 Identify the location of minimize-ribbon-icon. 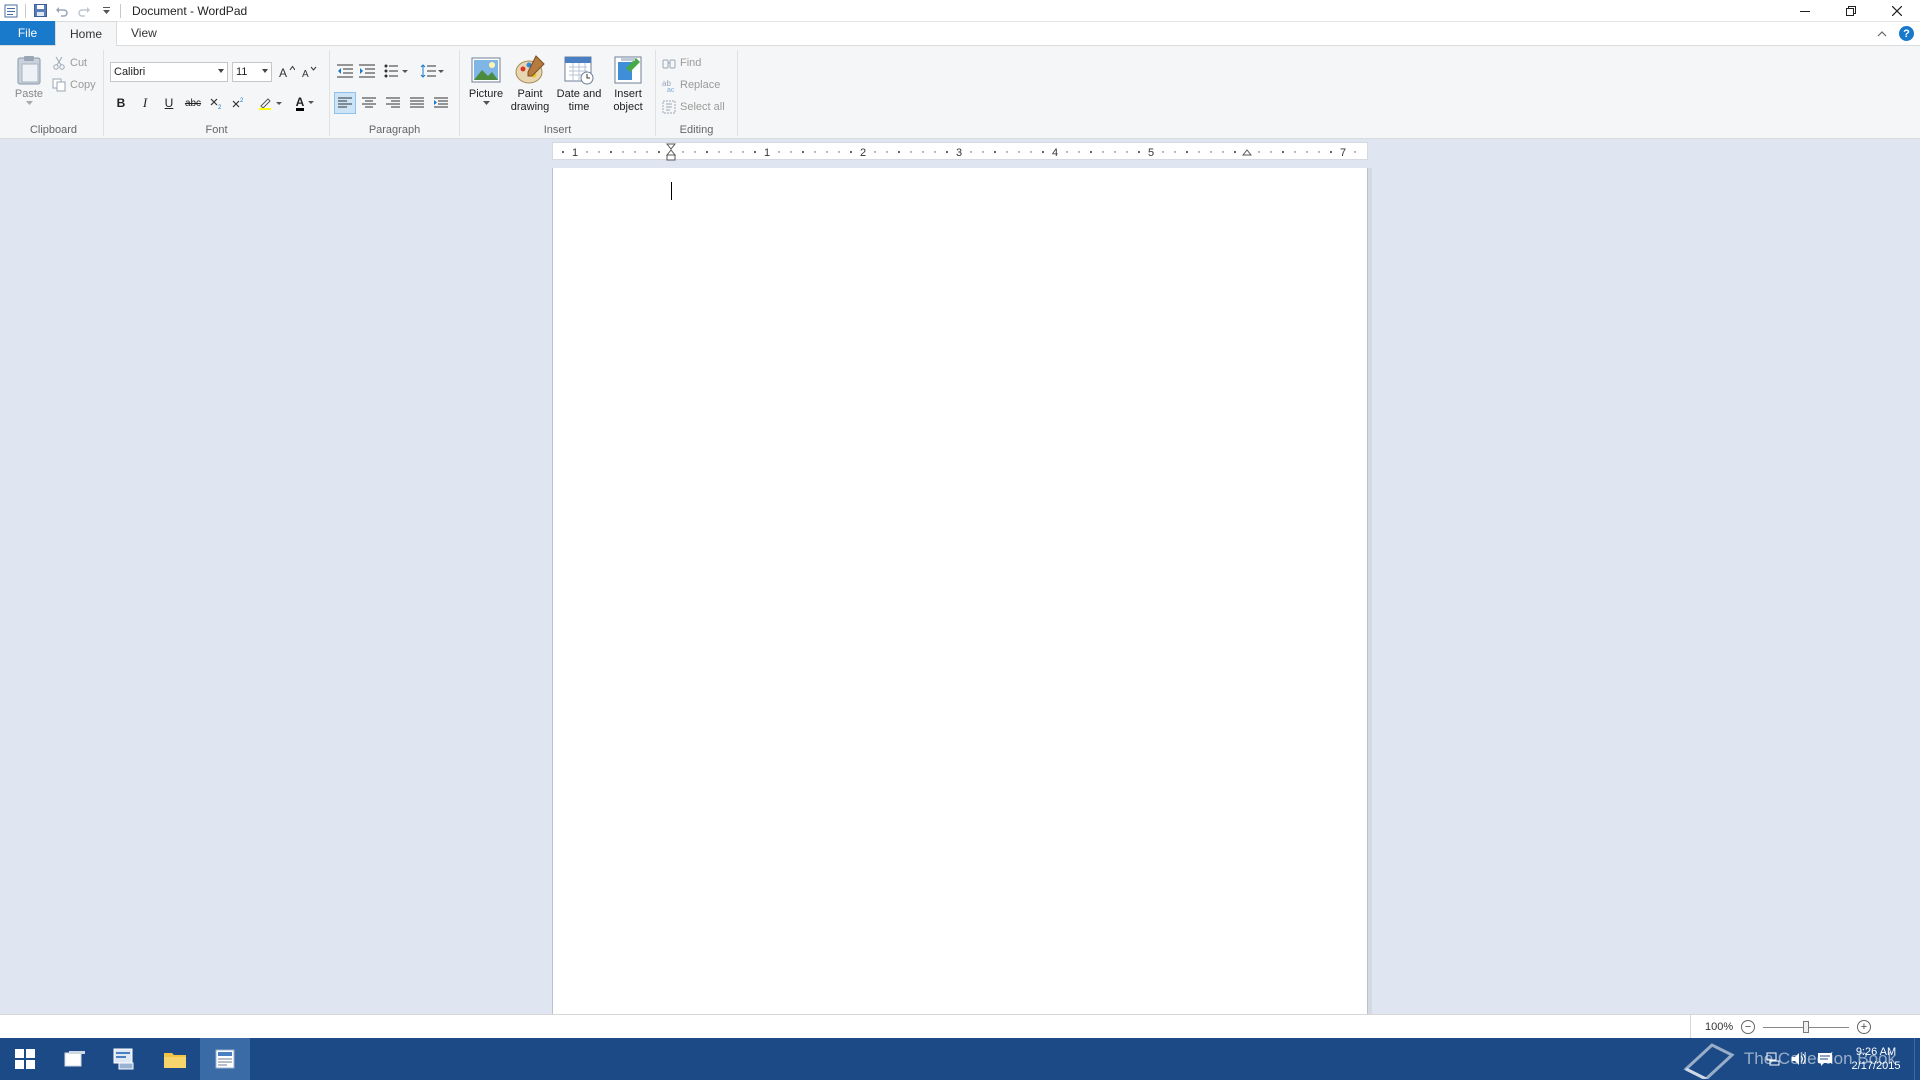
(1882, 34).